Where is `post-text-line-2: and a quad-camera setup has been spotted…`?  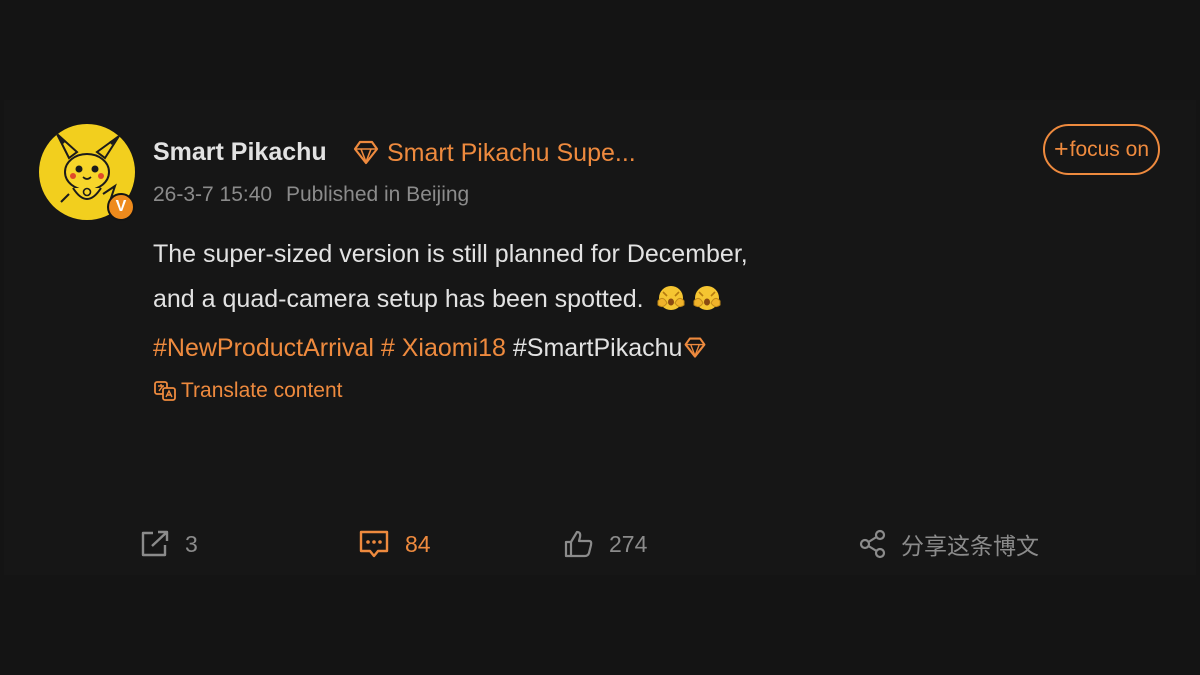 post-text-line-2: and a quad-camera setup has been spotted… is located at coordinates (398, 299).